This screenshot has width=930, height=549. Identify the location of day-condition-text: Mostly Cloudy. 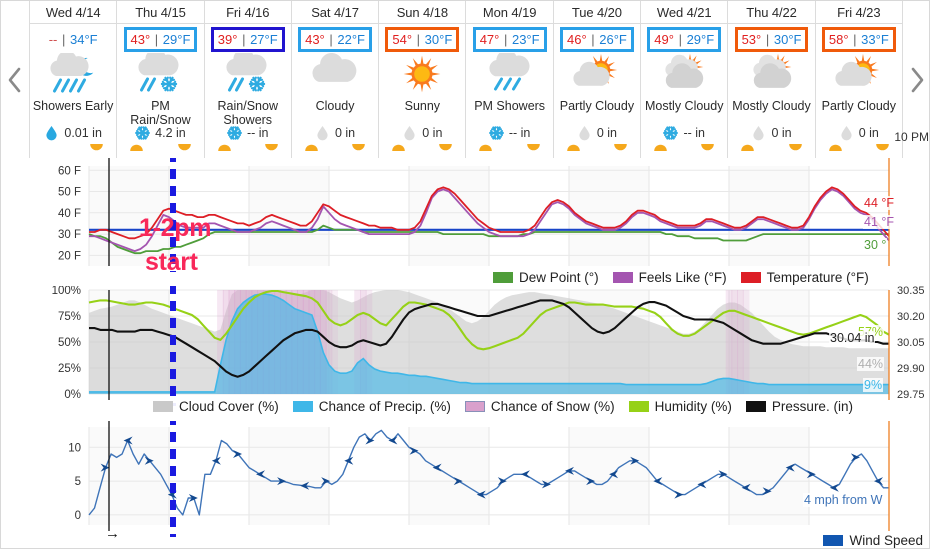
(684, 106).